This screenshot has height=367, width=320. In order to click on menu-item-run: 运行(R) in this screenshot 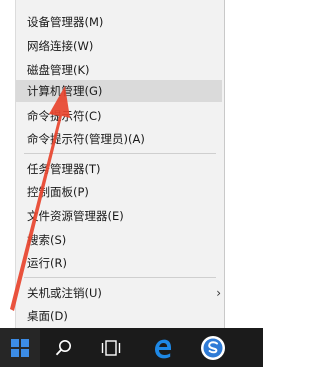, I will do `click(123, 263)`.